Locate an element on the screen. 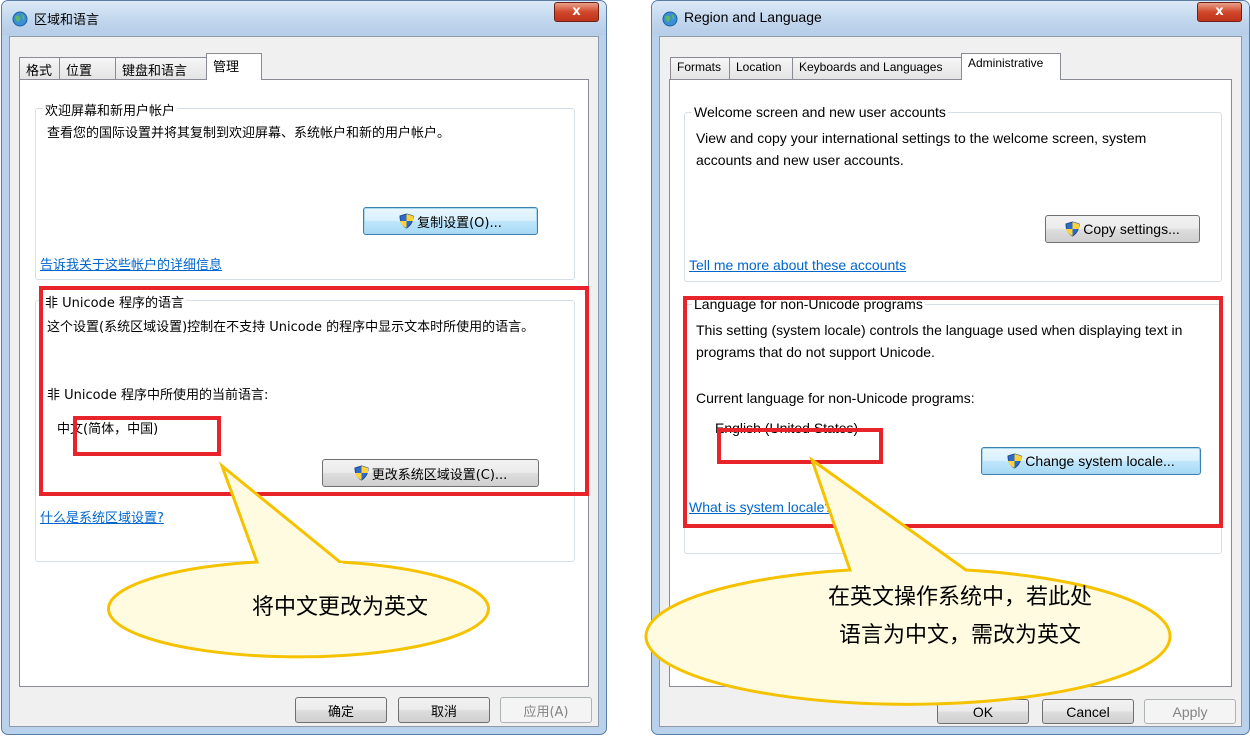  tab-label: 管理 is located at coordinates (226, 67).